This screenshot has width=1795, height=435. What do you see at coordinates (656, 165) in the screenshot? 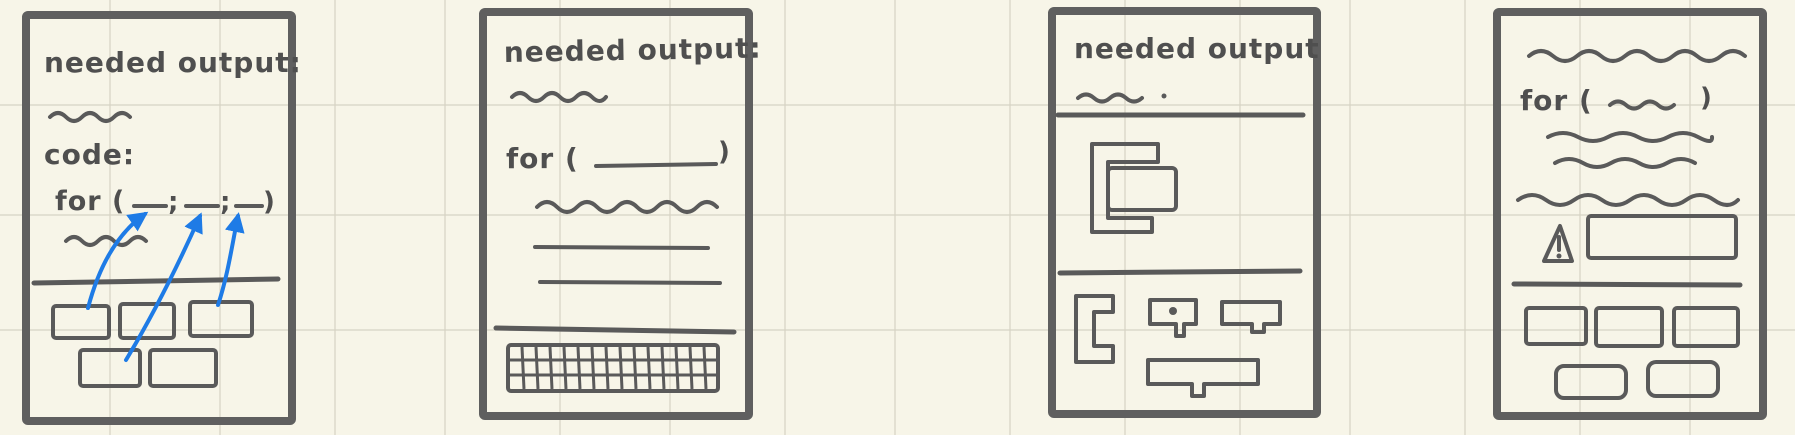
I see `for-blank` at bounding box center [656, 165].